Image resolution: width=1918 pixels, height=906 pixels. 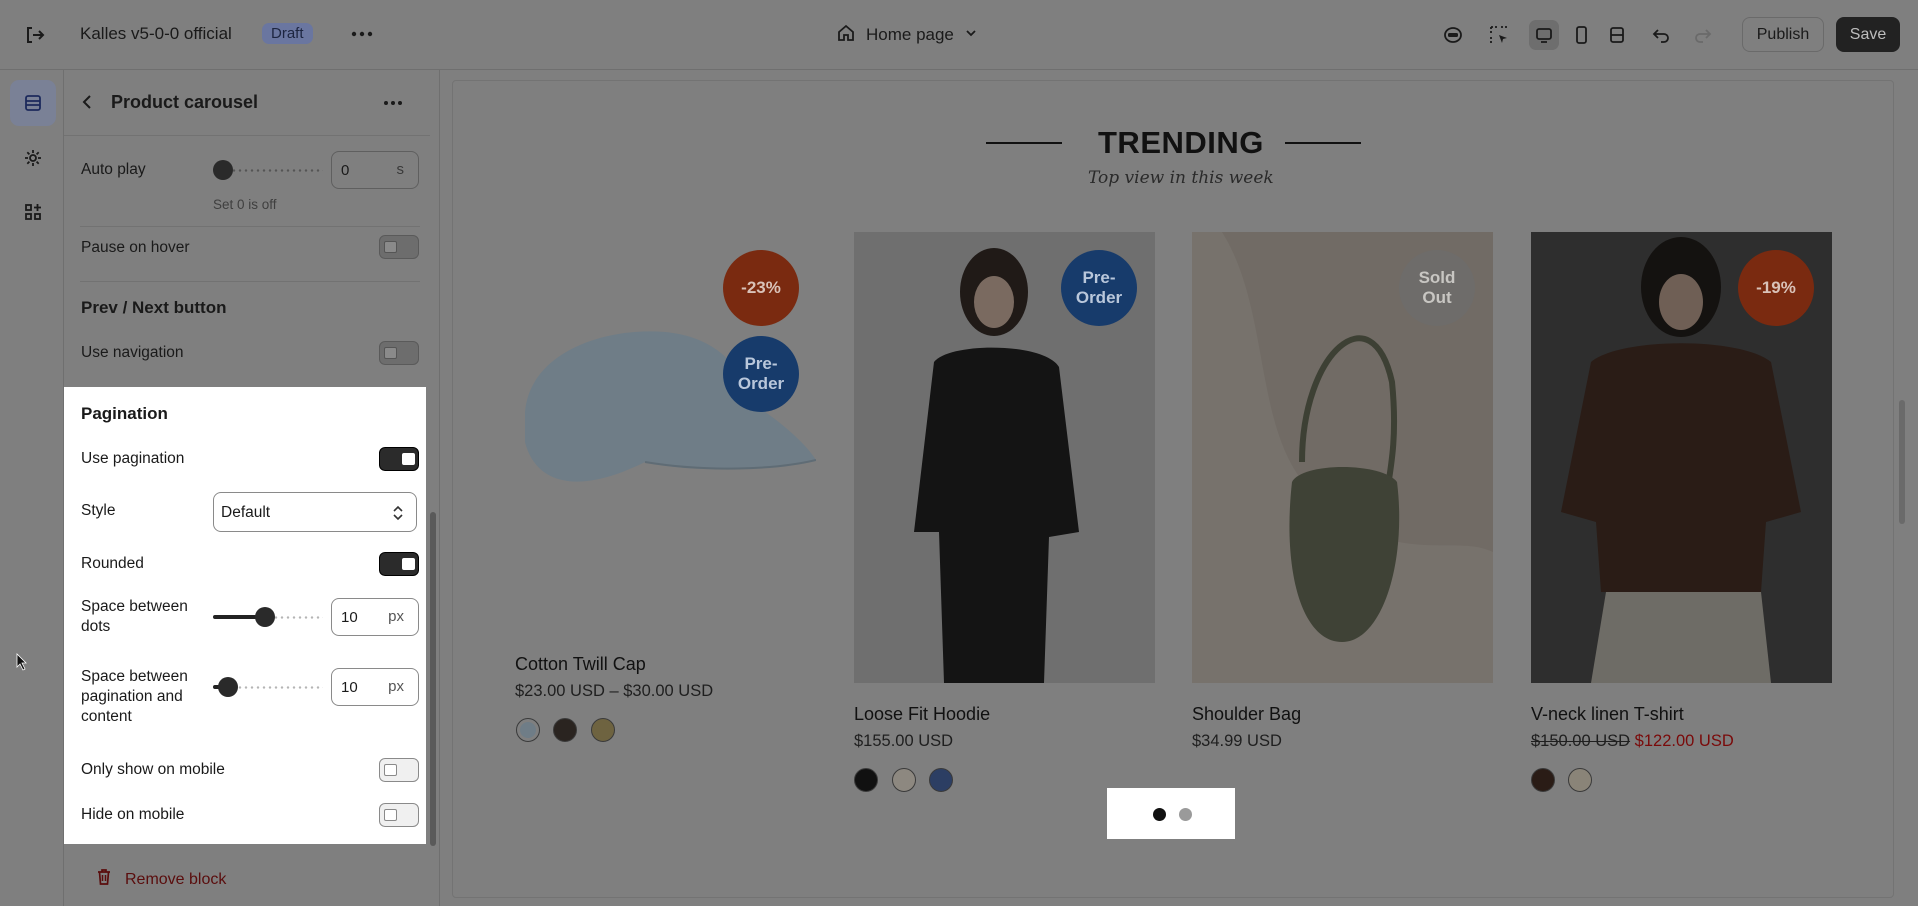 What do you see at coordinates (399, 770) in the screenshot?
I see `only-show-on-mobile-toggle` at bounding box center [399, 770].